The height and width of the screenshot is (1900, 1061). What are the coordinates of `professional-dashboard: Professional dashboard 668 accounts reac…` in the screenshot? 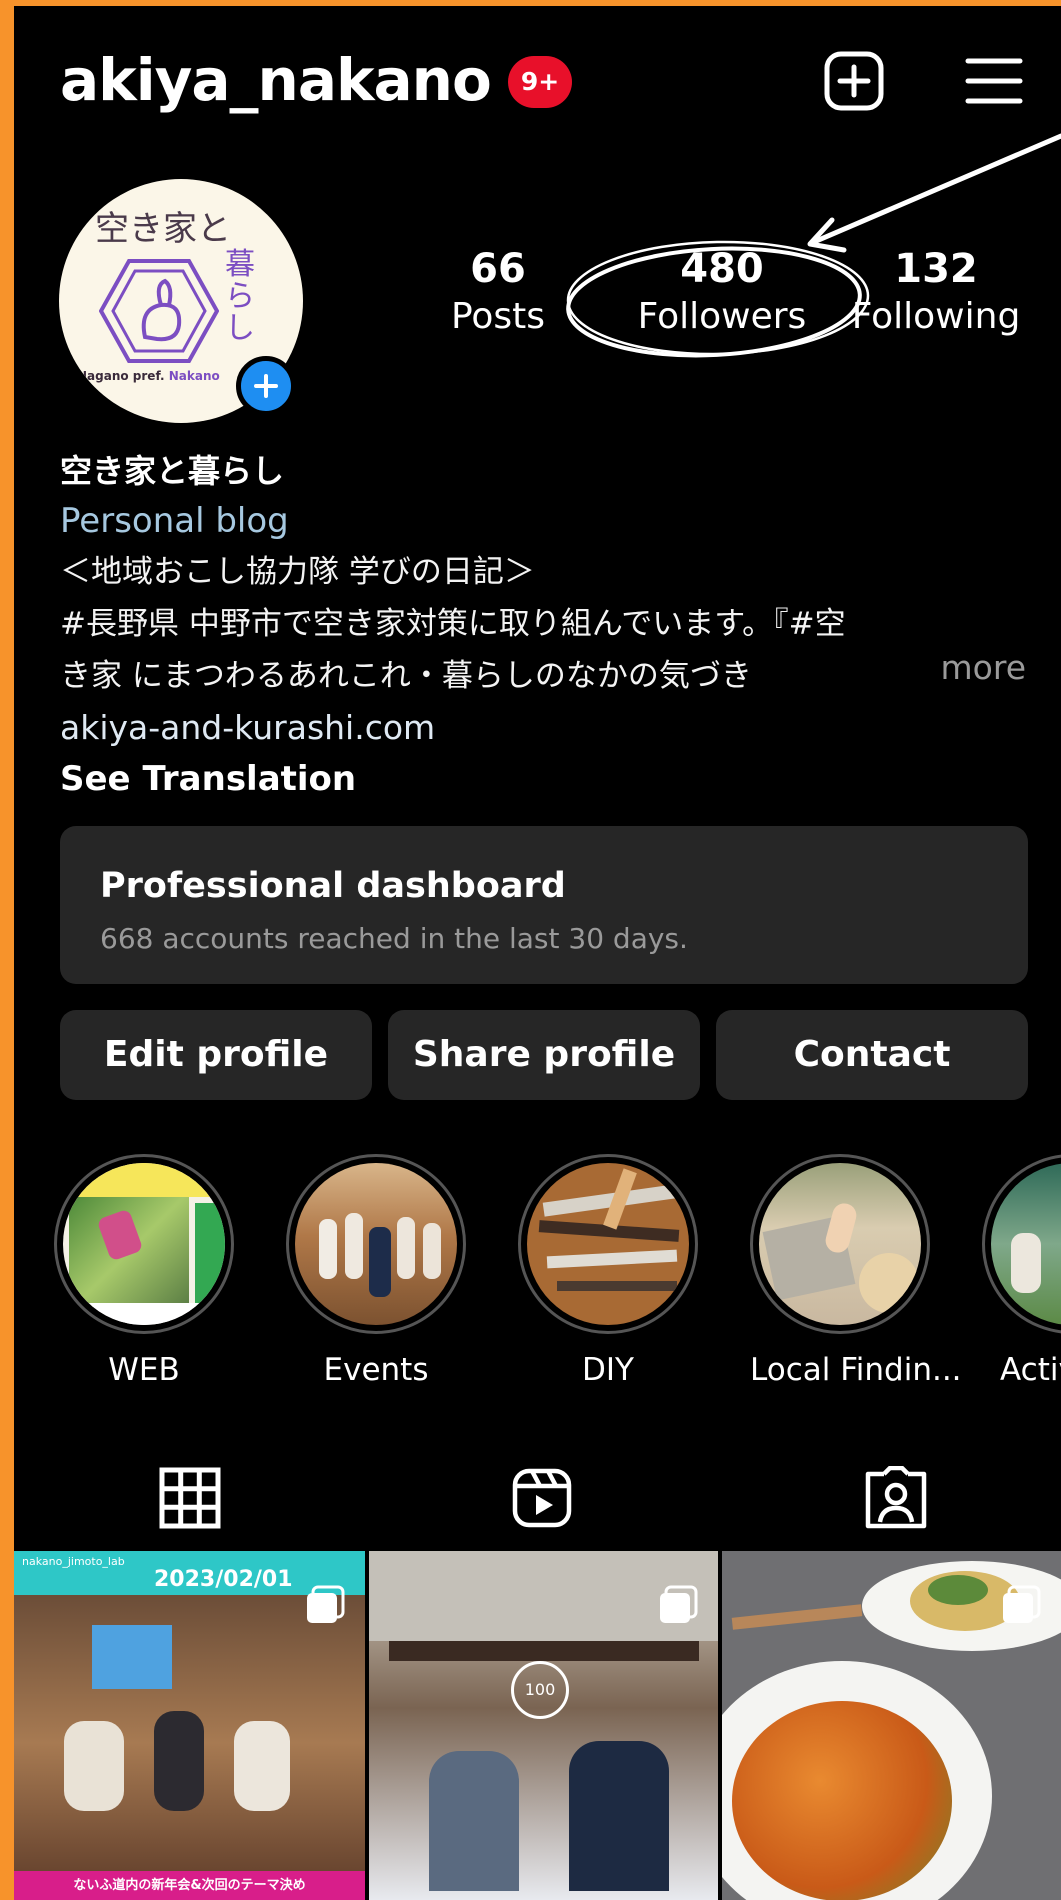 It's located at (544, 905).